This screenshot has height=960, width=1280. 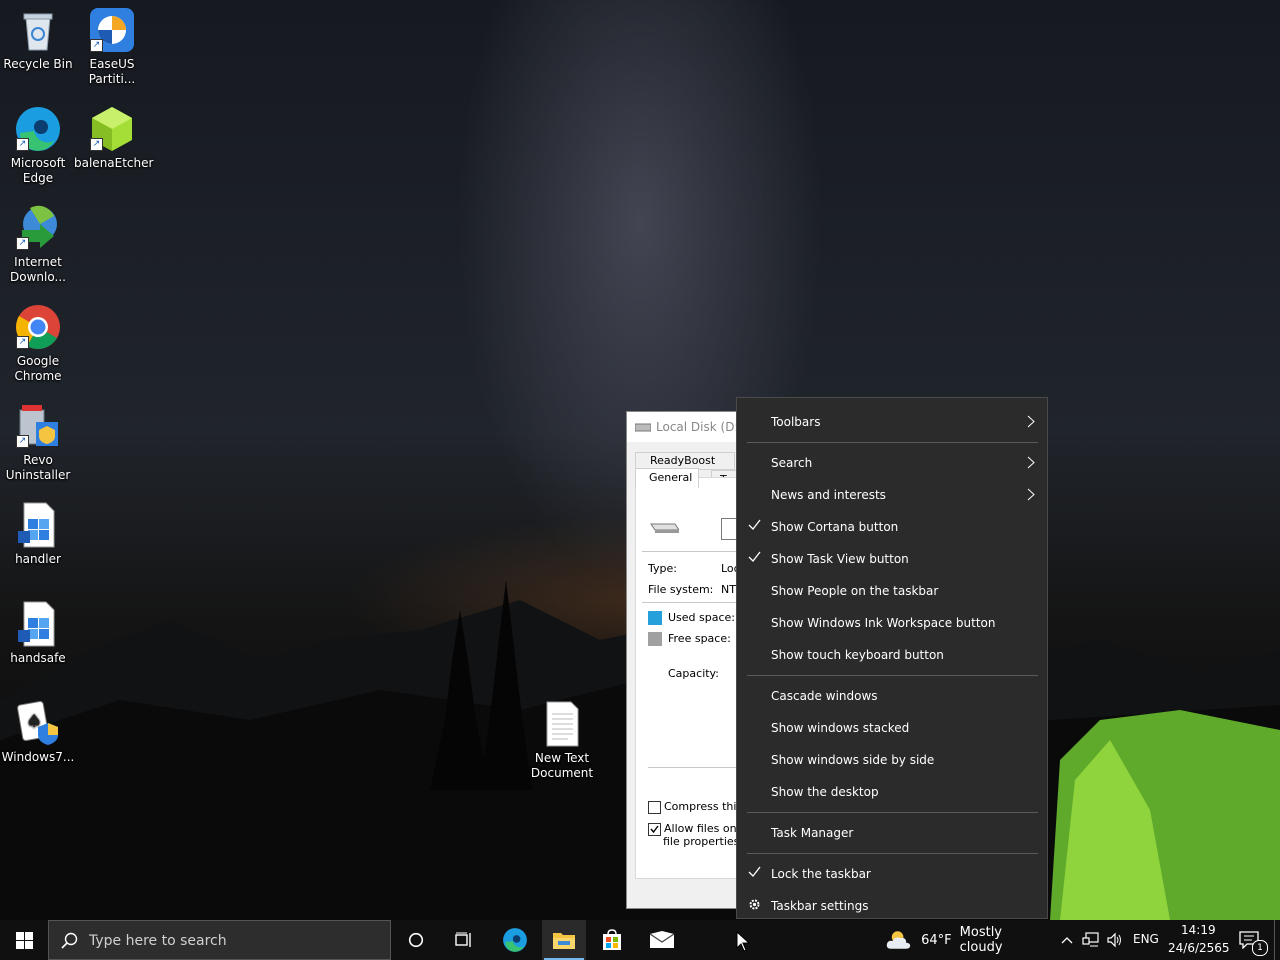 I want to click on revo-uninstaller-icon: ↗, so click(x=38, y=426).